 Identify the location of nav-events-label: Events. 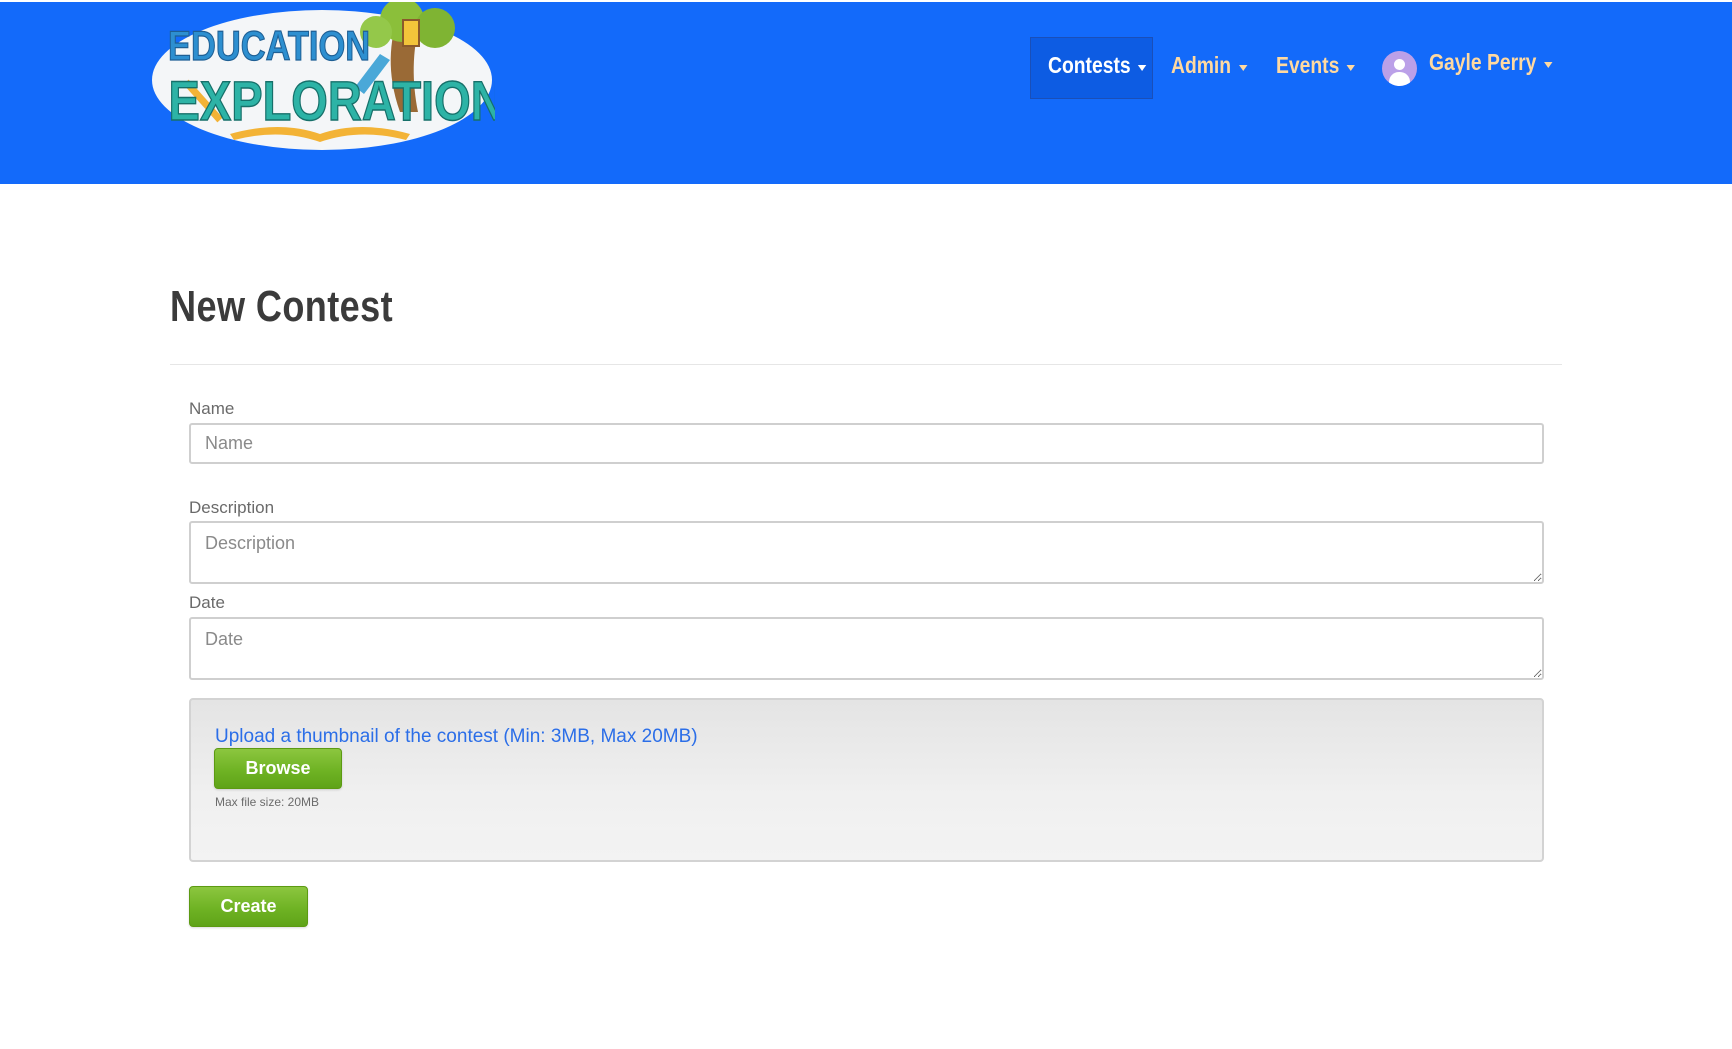
(1308, 65).